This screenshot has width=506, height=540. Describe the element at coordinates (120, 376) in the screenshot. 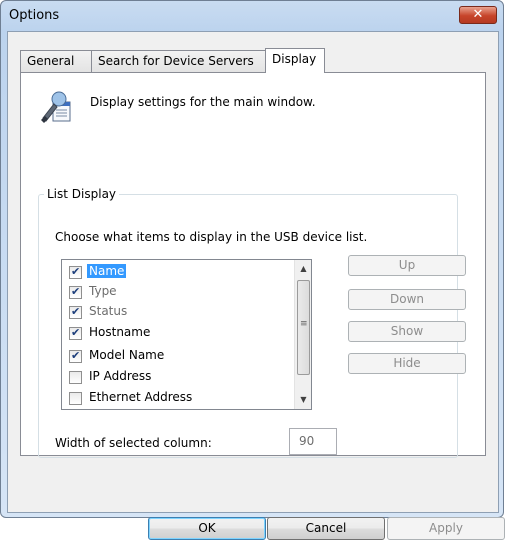

I see `list-item-label: IP Address` at that location.